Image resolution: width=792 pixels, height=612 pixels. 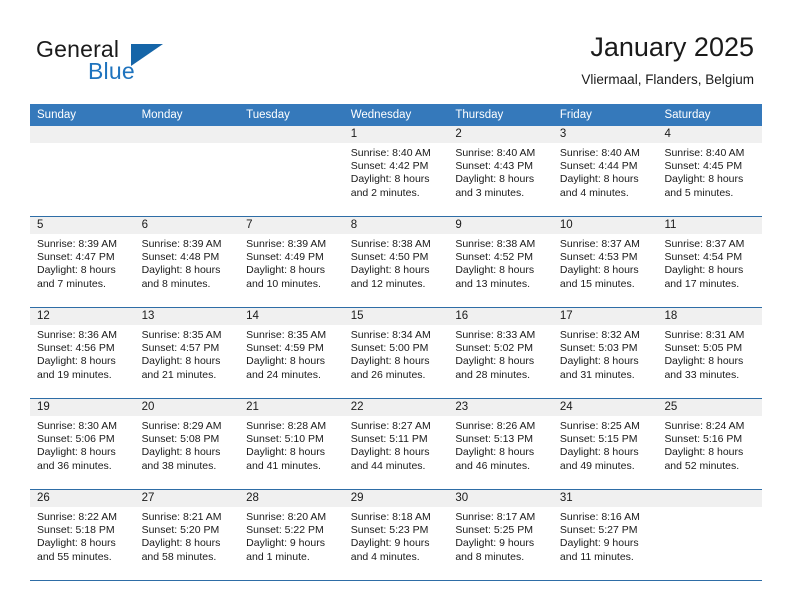 What do you see at coordinates (176, 283) in the screenshot?
I see `daylight-line-2: and 8 minutes.` at bounding box center [176, 283].